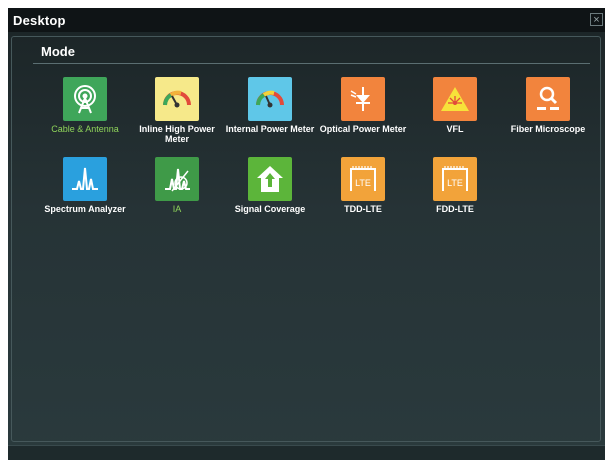 Image resolution: width=605 pixels, height=460 pixels. Describe the element at coordinates (306, 20) in the screenshot. I see `title-bar: Desktop ×` at that location.